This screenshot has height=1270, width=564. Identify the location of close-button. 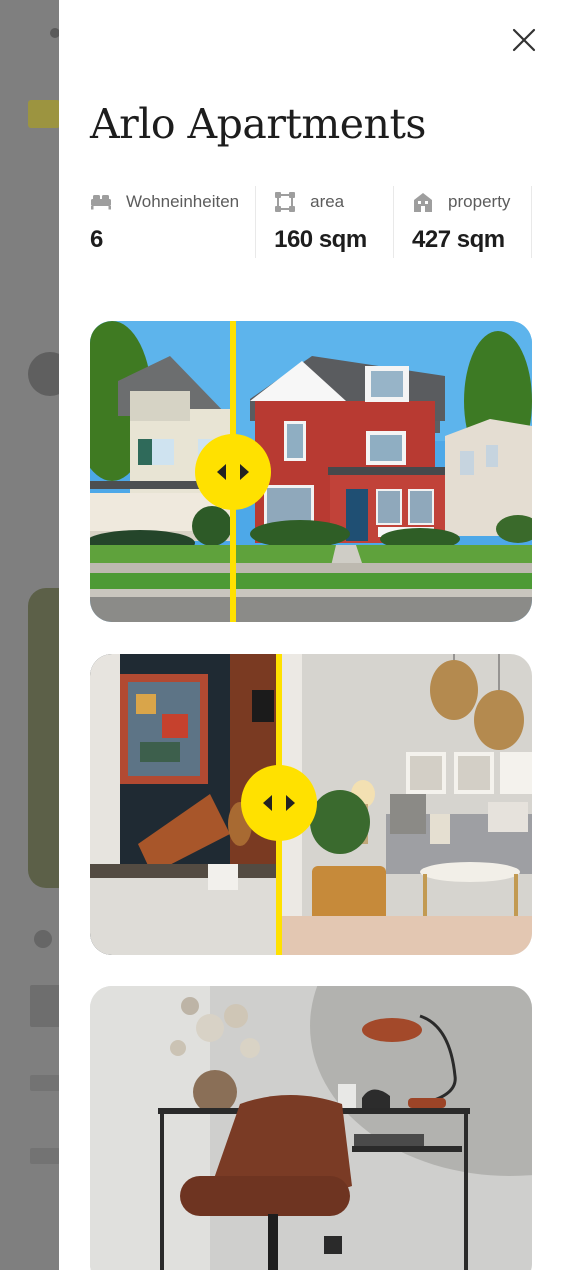
(524, 40).